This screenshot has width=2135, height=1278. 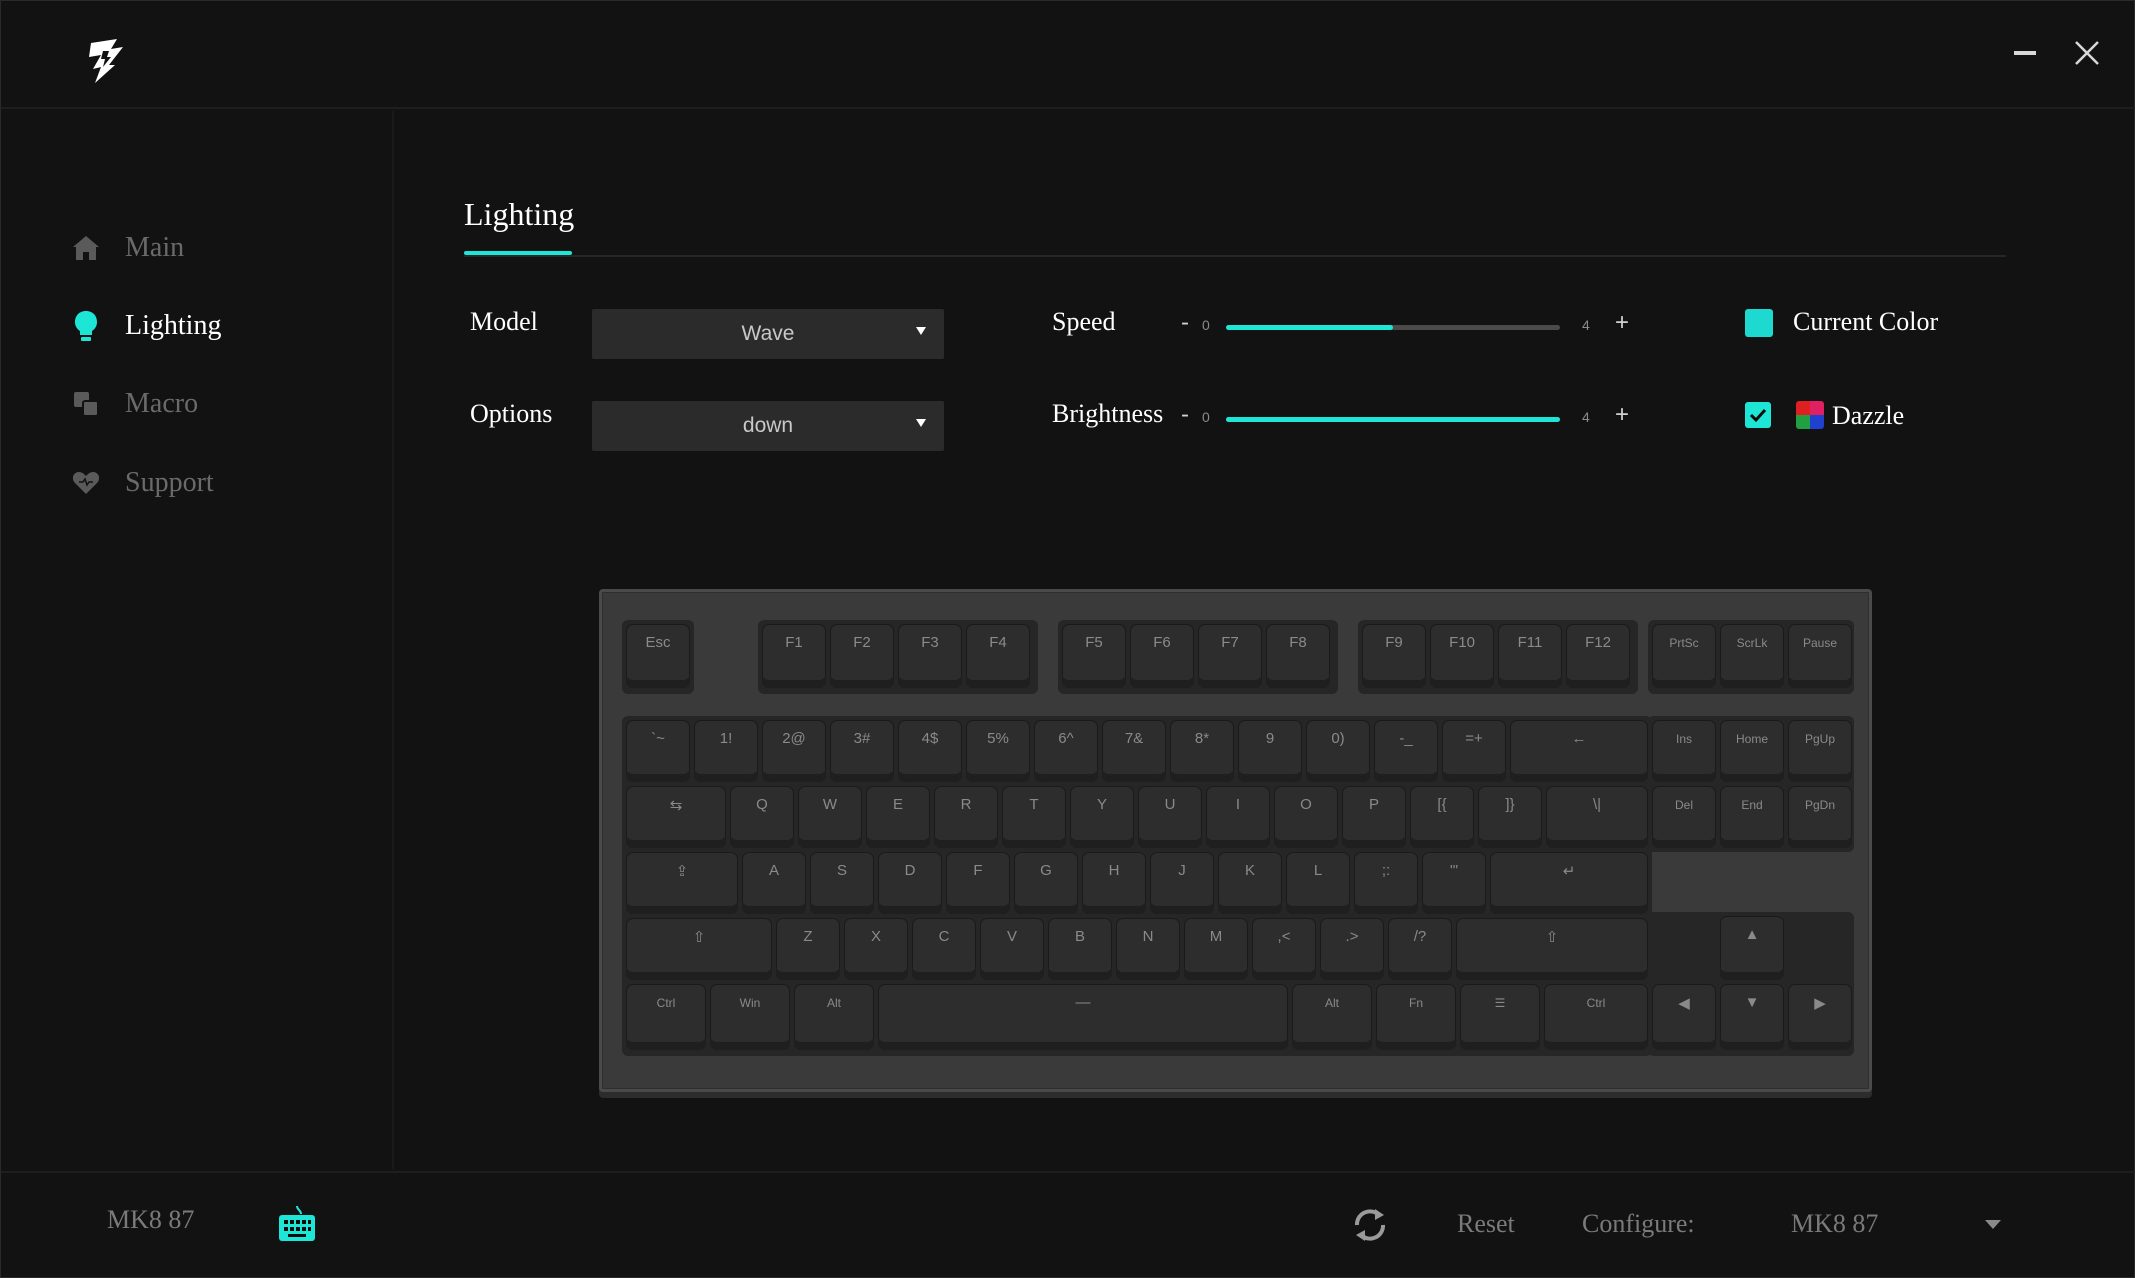 What do you see at coordinates (1352, 949) in the screenshot?
I see `key-period: .>` at bounding box center [1352, 949].